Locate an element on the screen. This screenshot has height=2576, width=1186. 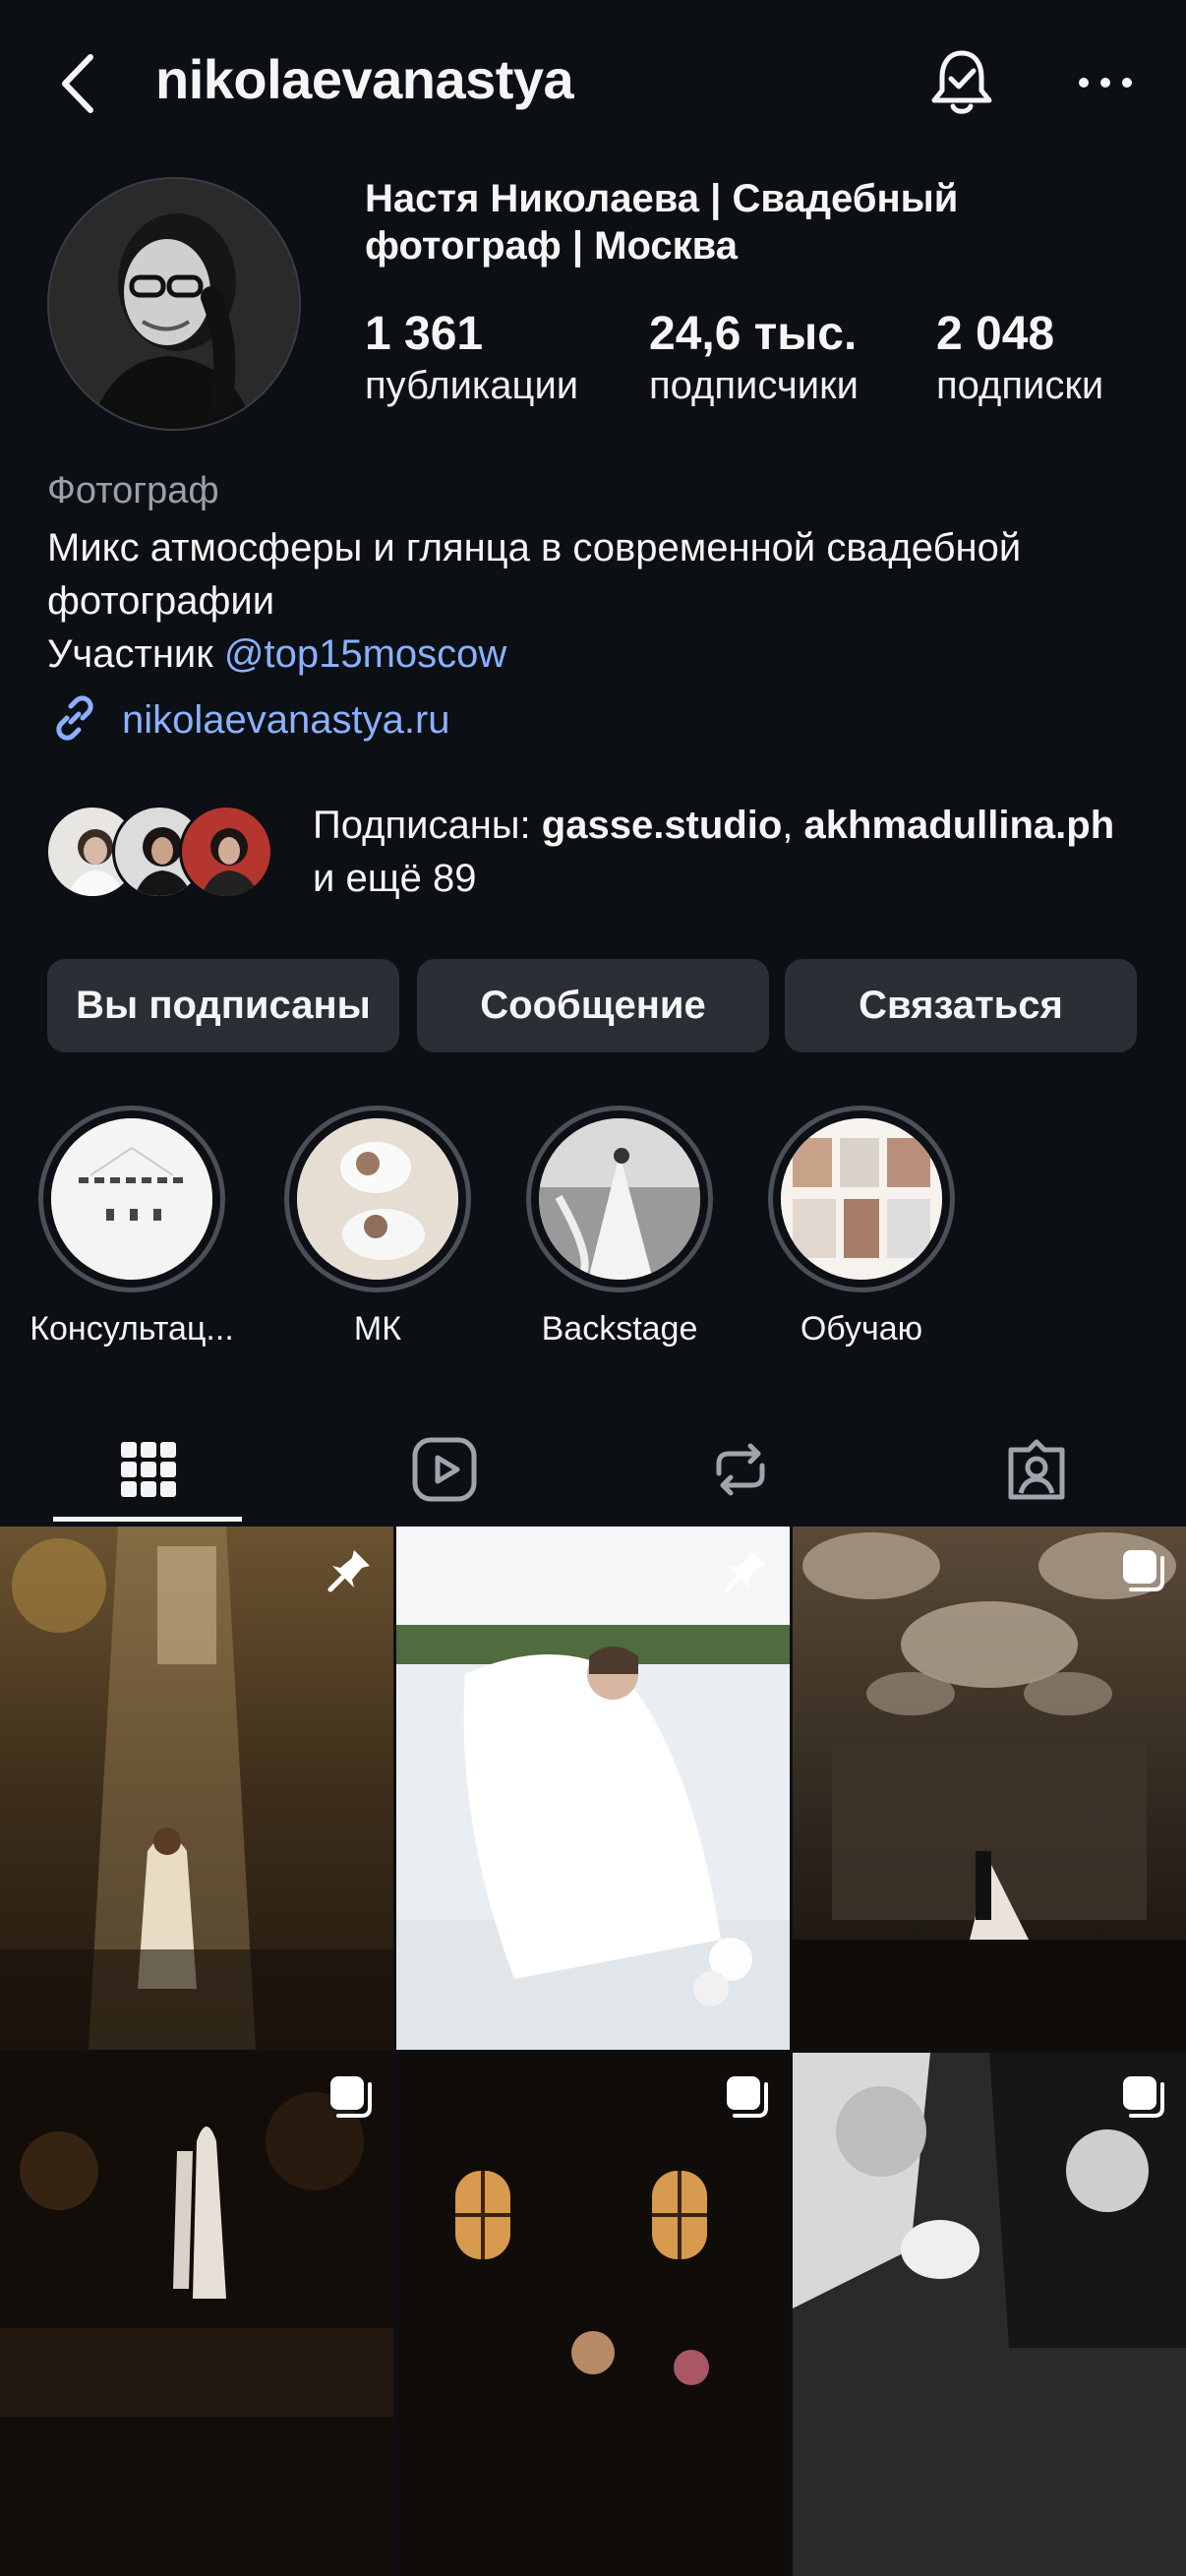
tab-posts-grid is located at coordinates (148, 1472).